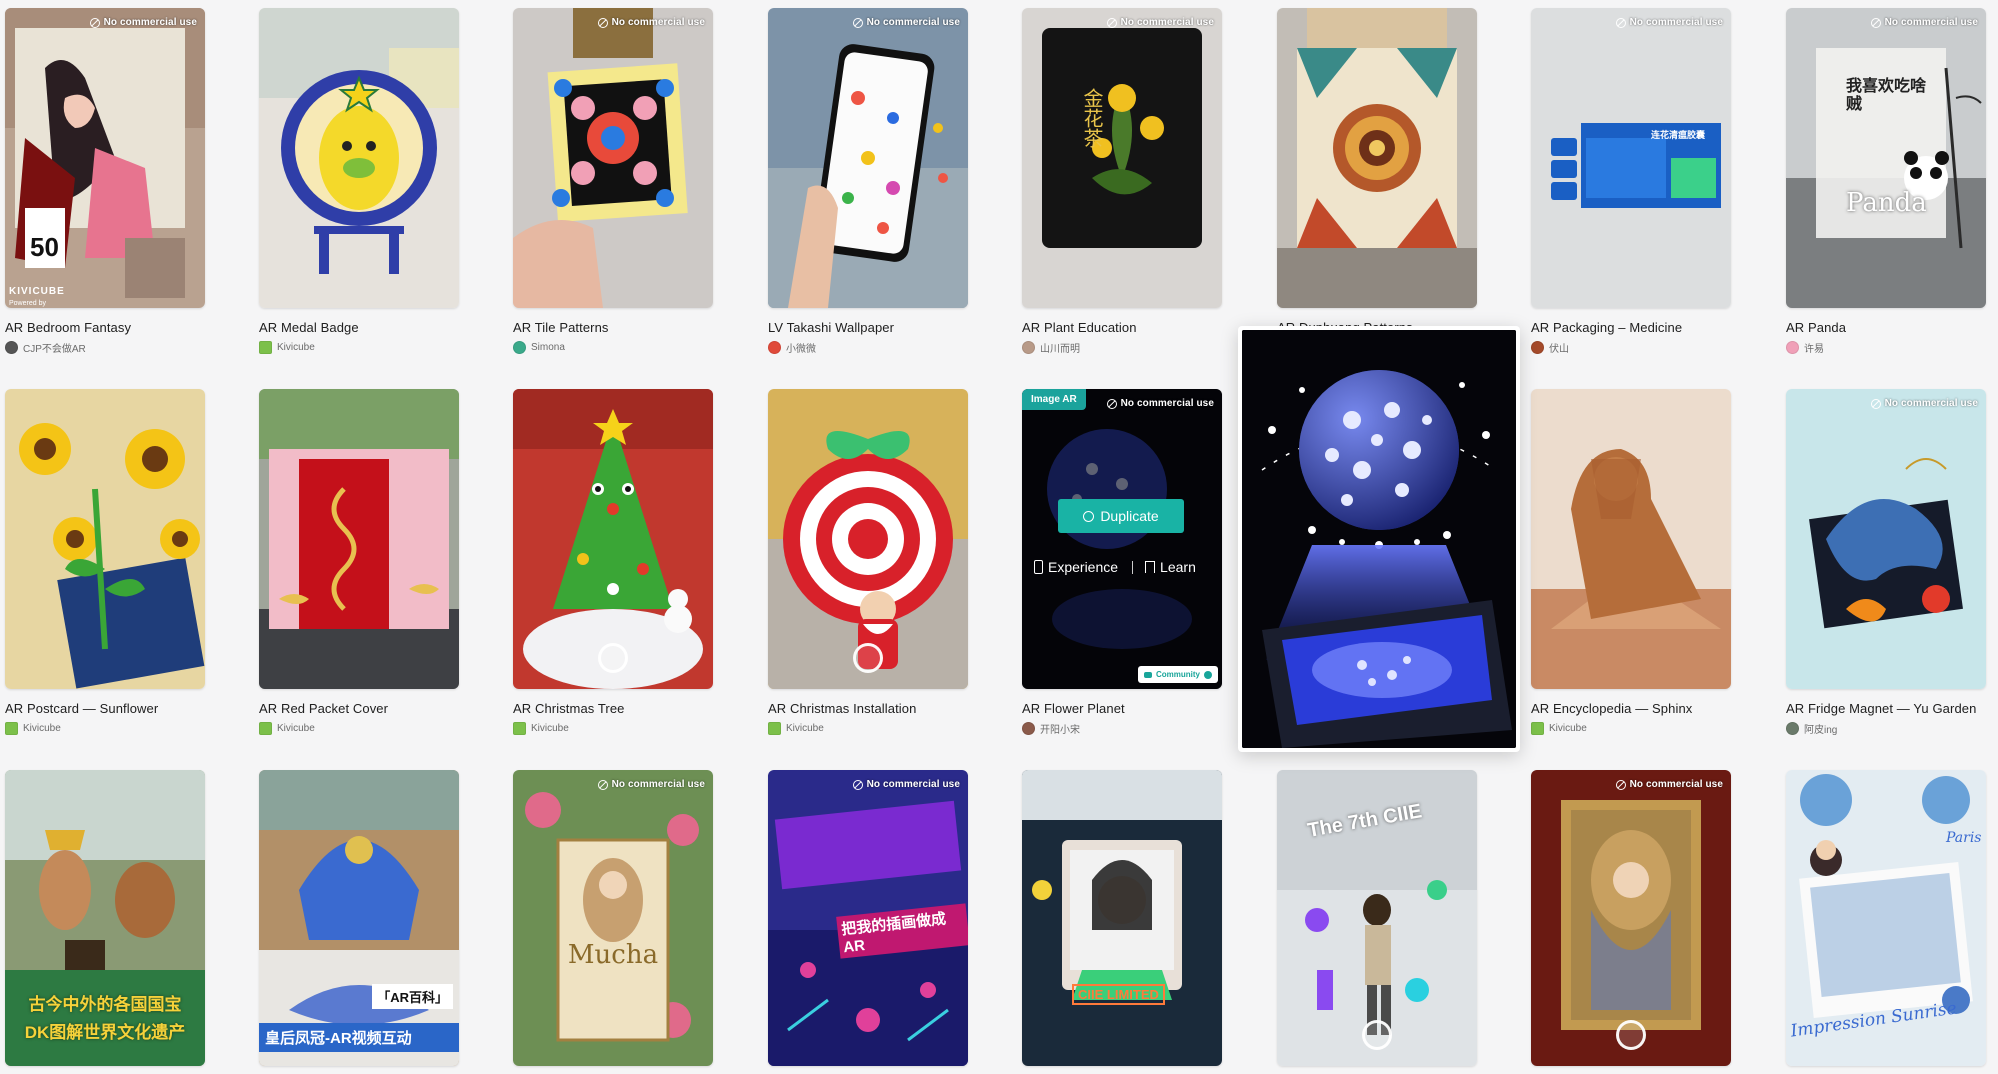  Describe the element at coordinates (868, 347) in the screenshot. I see `project-author: 小微微` at that location.